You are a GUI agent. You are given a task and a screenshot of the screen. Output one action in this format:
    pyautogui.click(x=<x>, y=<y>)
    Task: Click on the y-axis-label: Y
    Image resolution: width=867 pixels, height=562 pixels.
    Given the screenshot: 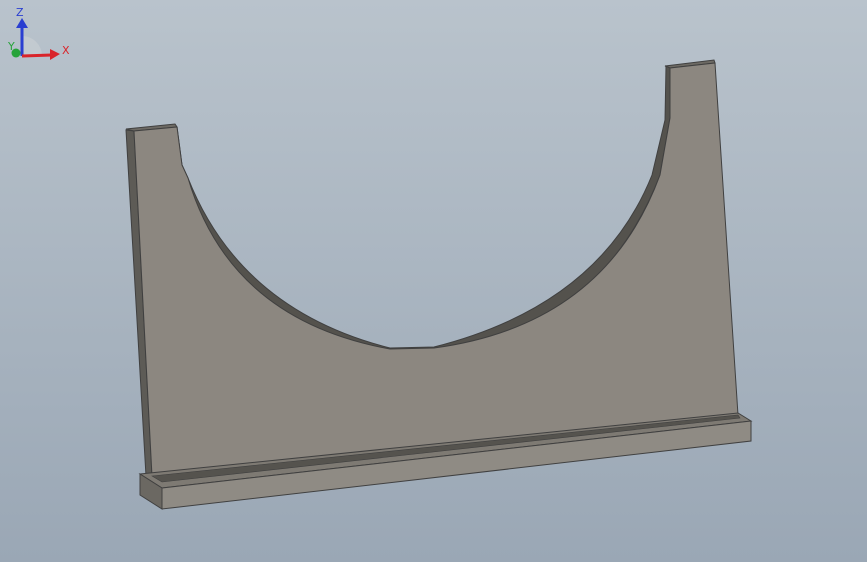 What is the action you would take?
    pyautogui.click(x=11, y=46)
    